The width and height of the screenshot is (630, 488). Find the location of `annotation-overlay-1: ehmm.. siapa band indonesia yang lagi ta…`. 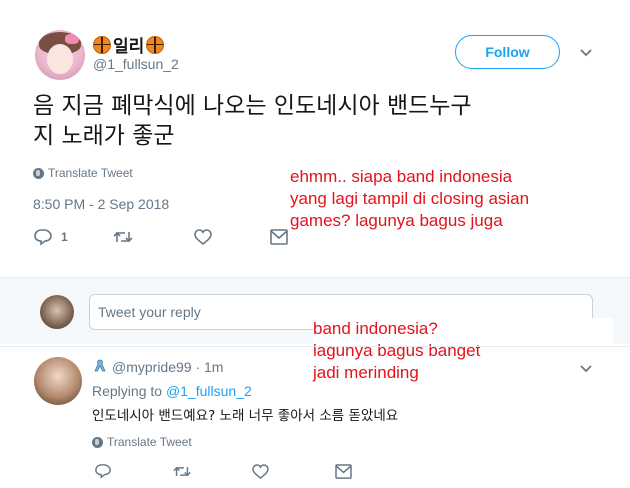

annotation-overlay-1: ehmm.. siapa band indonesia yang lagi ta… is located at coordinates (450, 199).